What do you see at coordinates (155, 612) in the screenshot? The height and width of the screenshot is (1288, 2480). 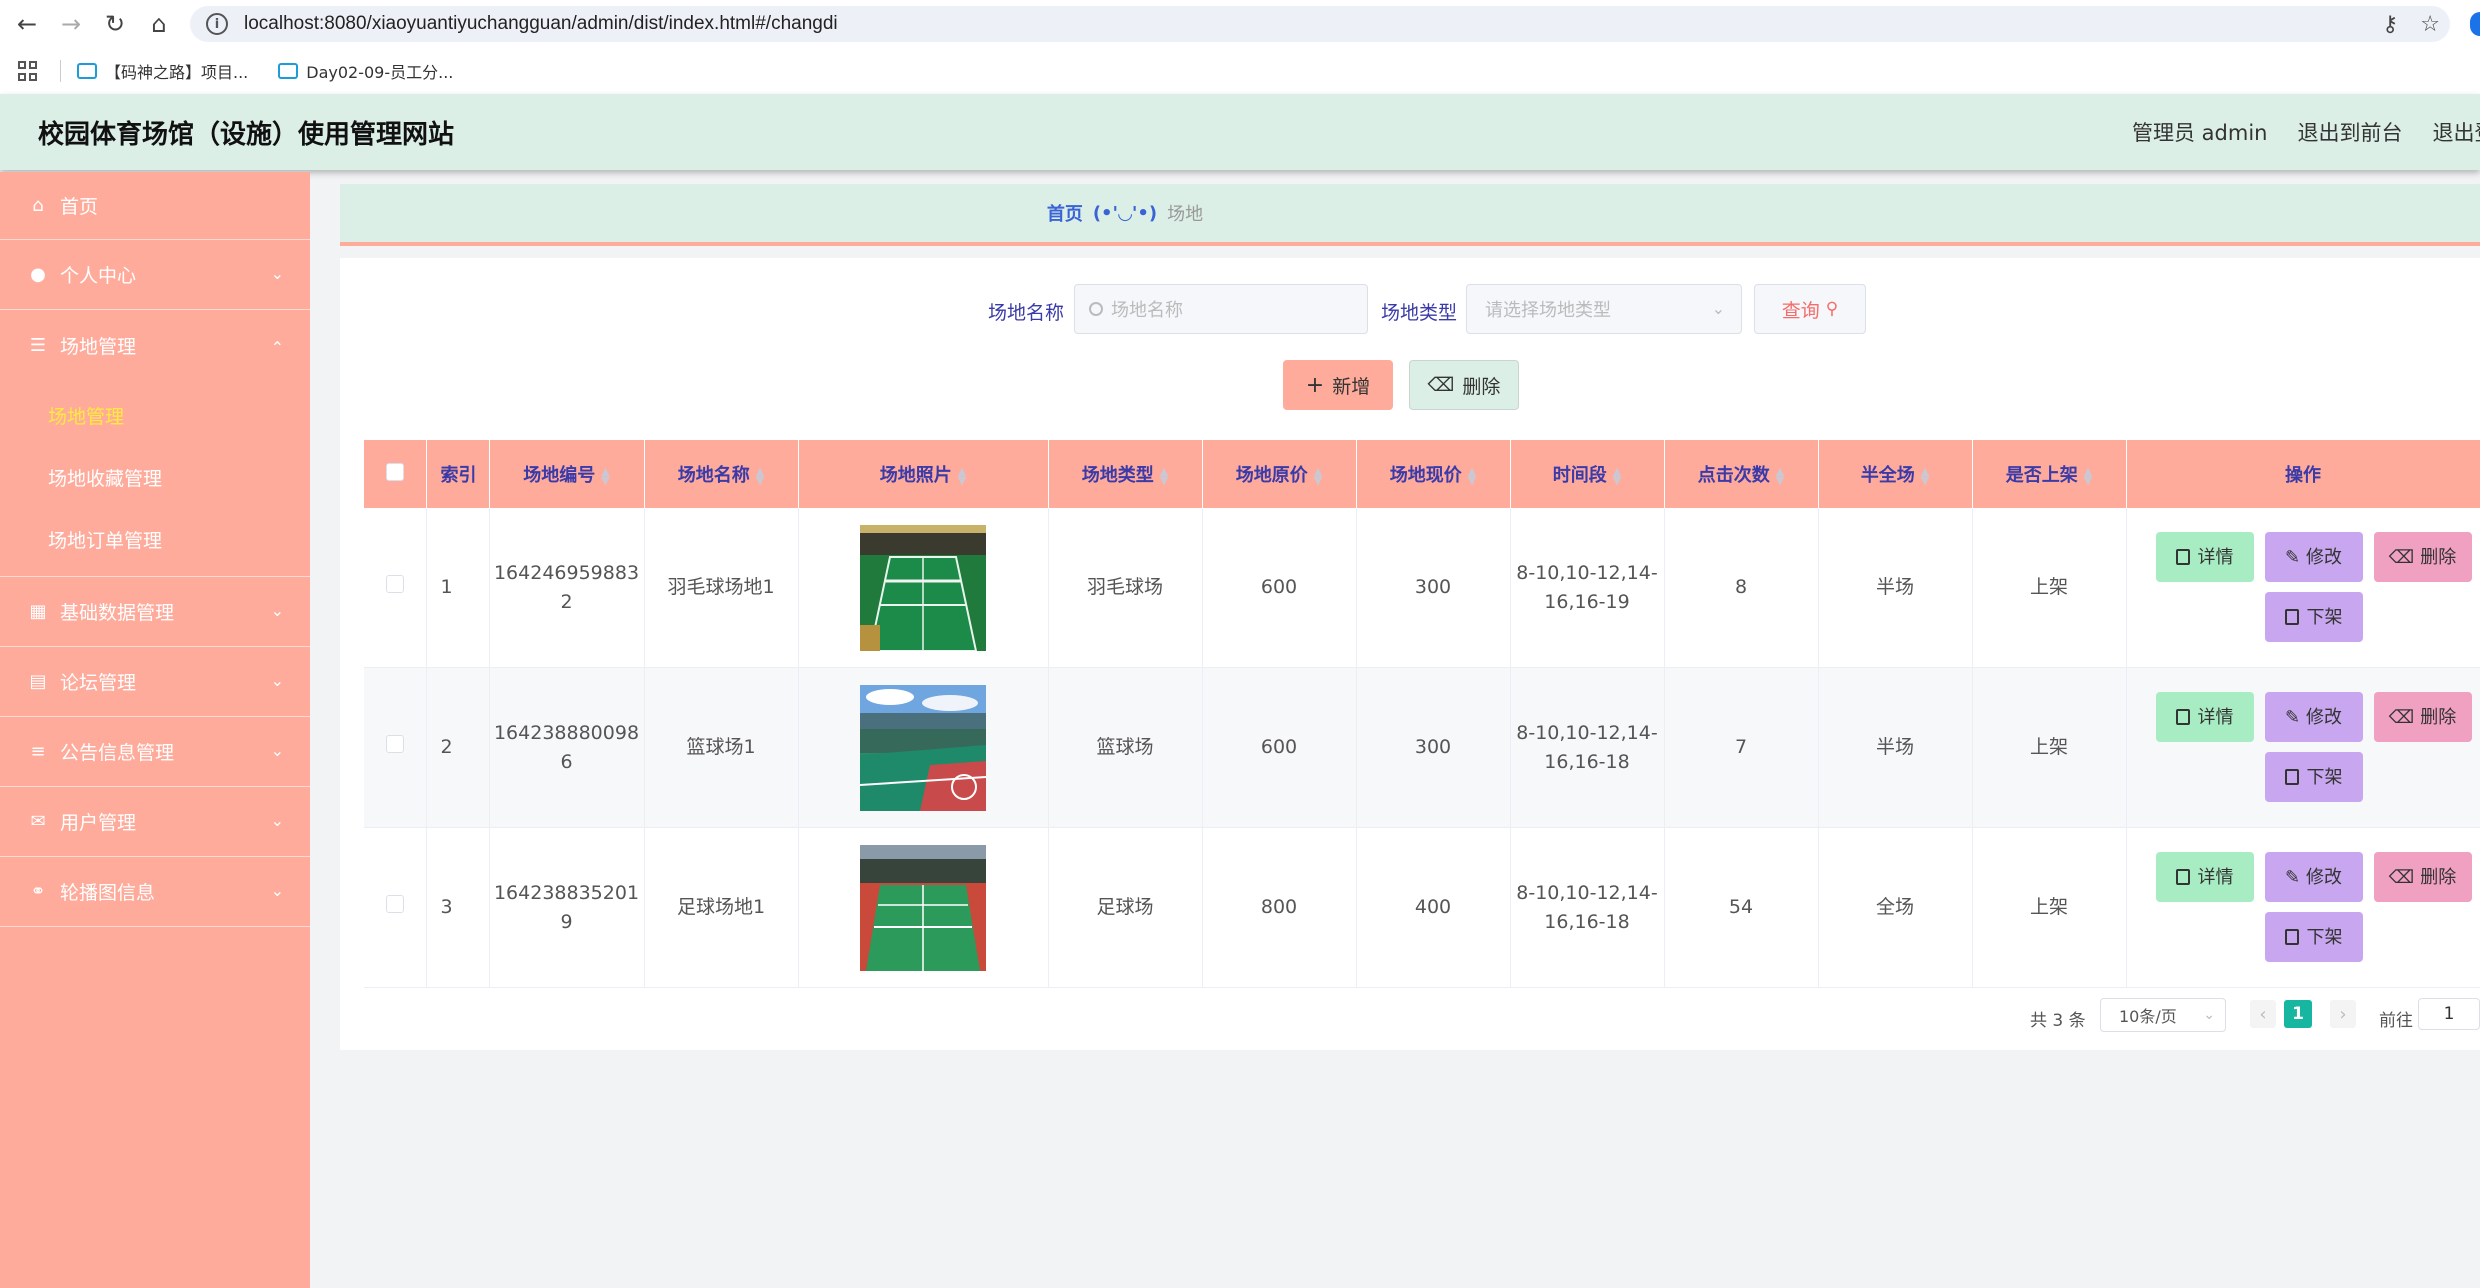 I see `sidebar-item-basic: ▦ 基础数据管理 ⌄` at bounding box center [155, 612].